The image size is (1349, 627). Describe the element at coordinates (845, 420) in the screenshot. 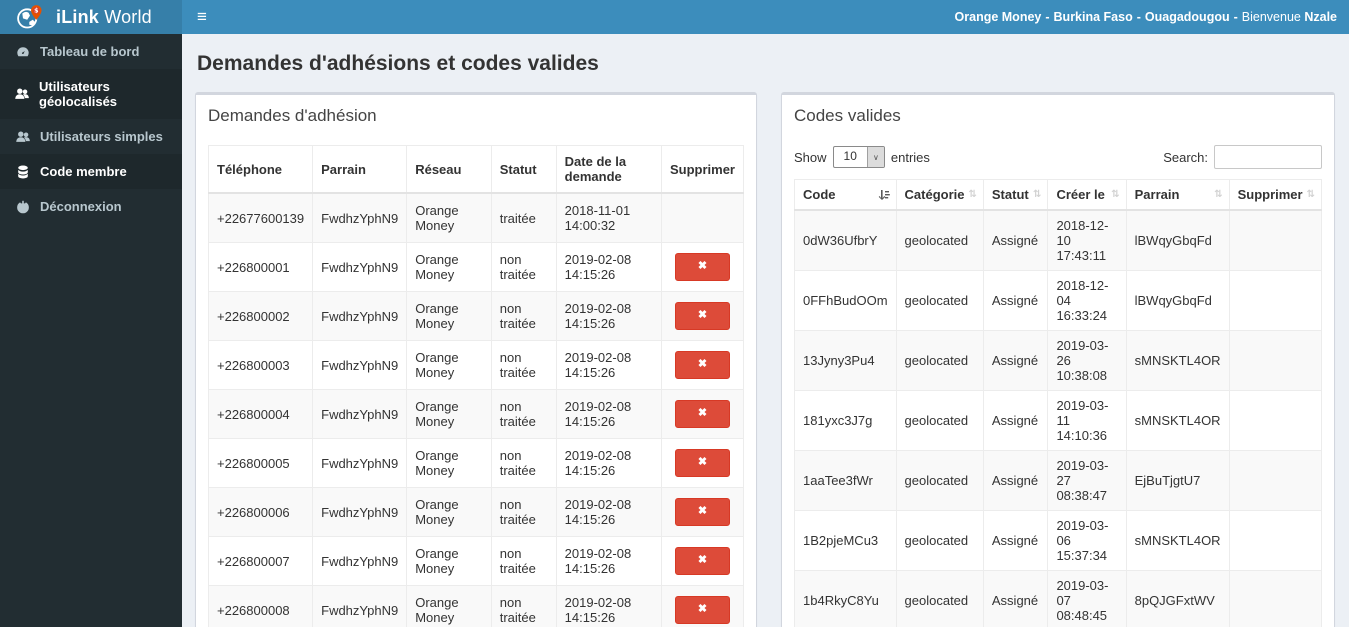

I see `table-cell: 181yxc3J7g` at that location.